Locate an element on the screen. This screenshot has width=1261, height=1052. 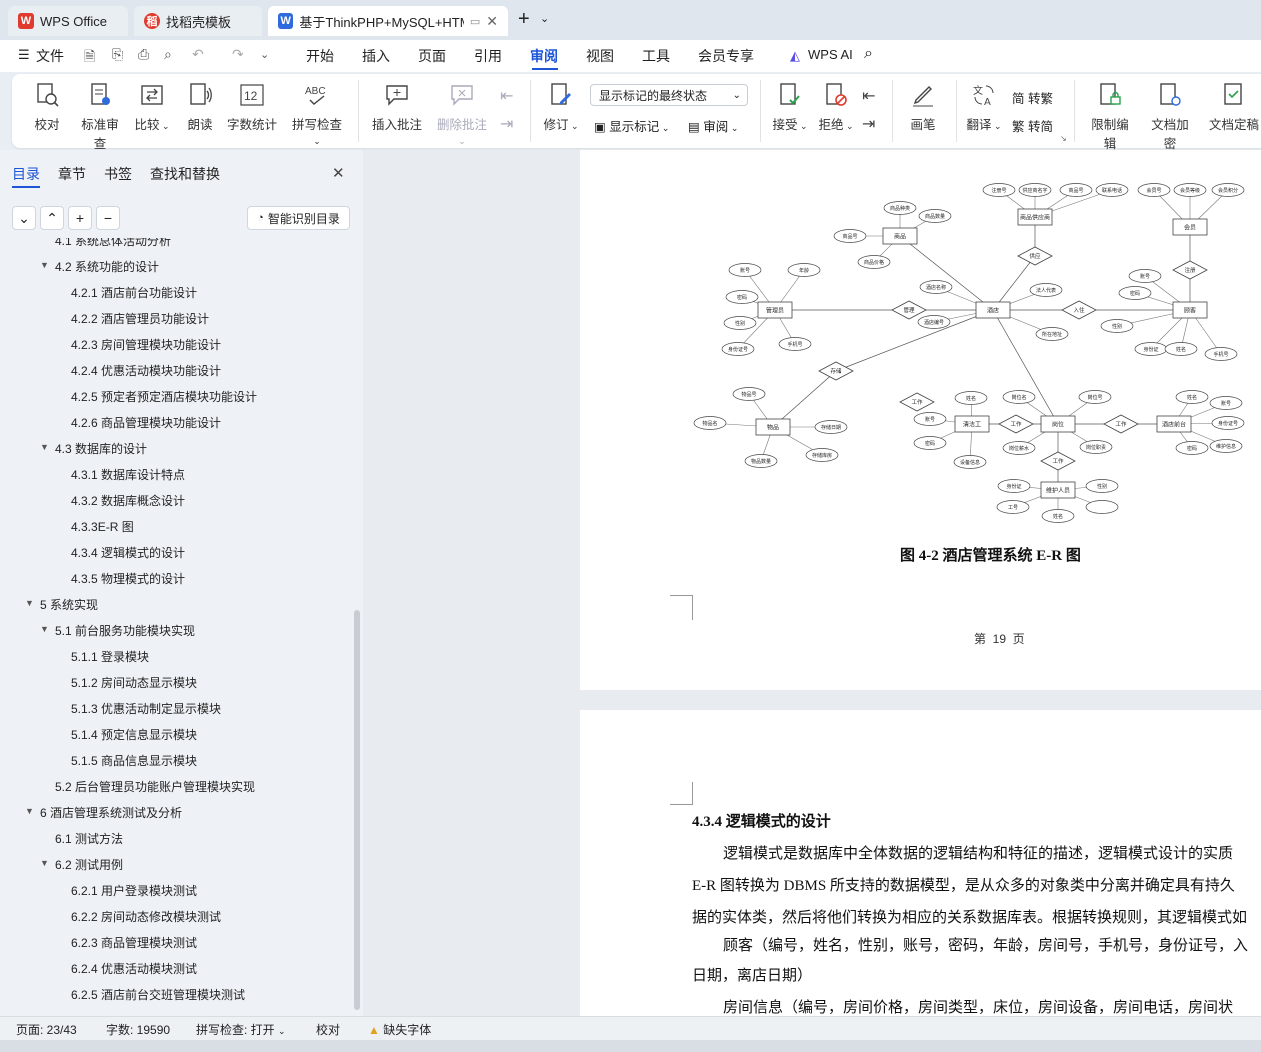
menu-tools: 工具 is located at coordinates (656, 56).